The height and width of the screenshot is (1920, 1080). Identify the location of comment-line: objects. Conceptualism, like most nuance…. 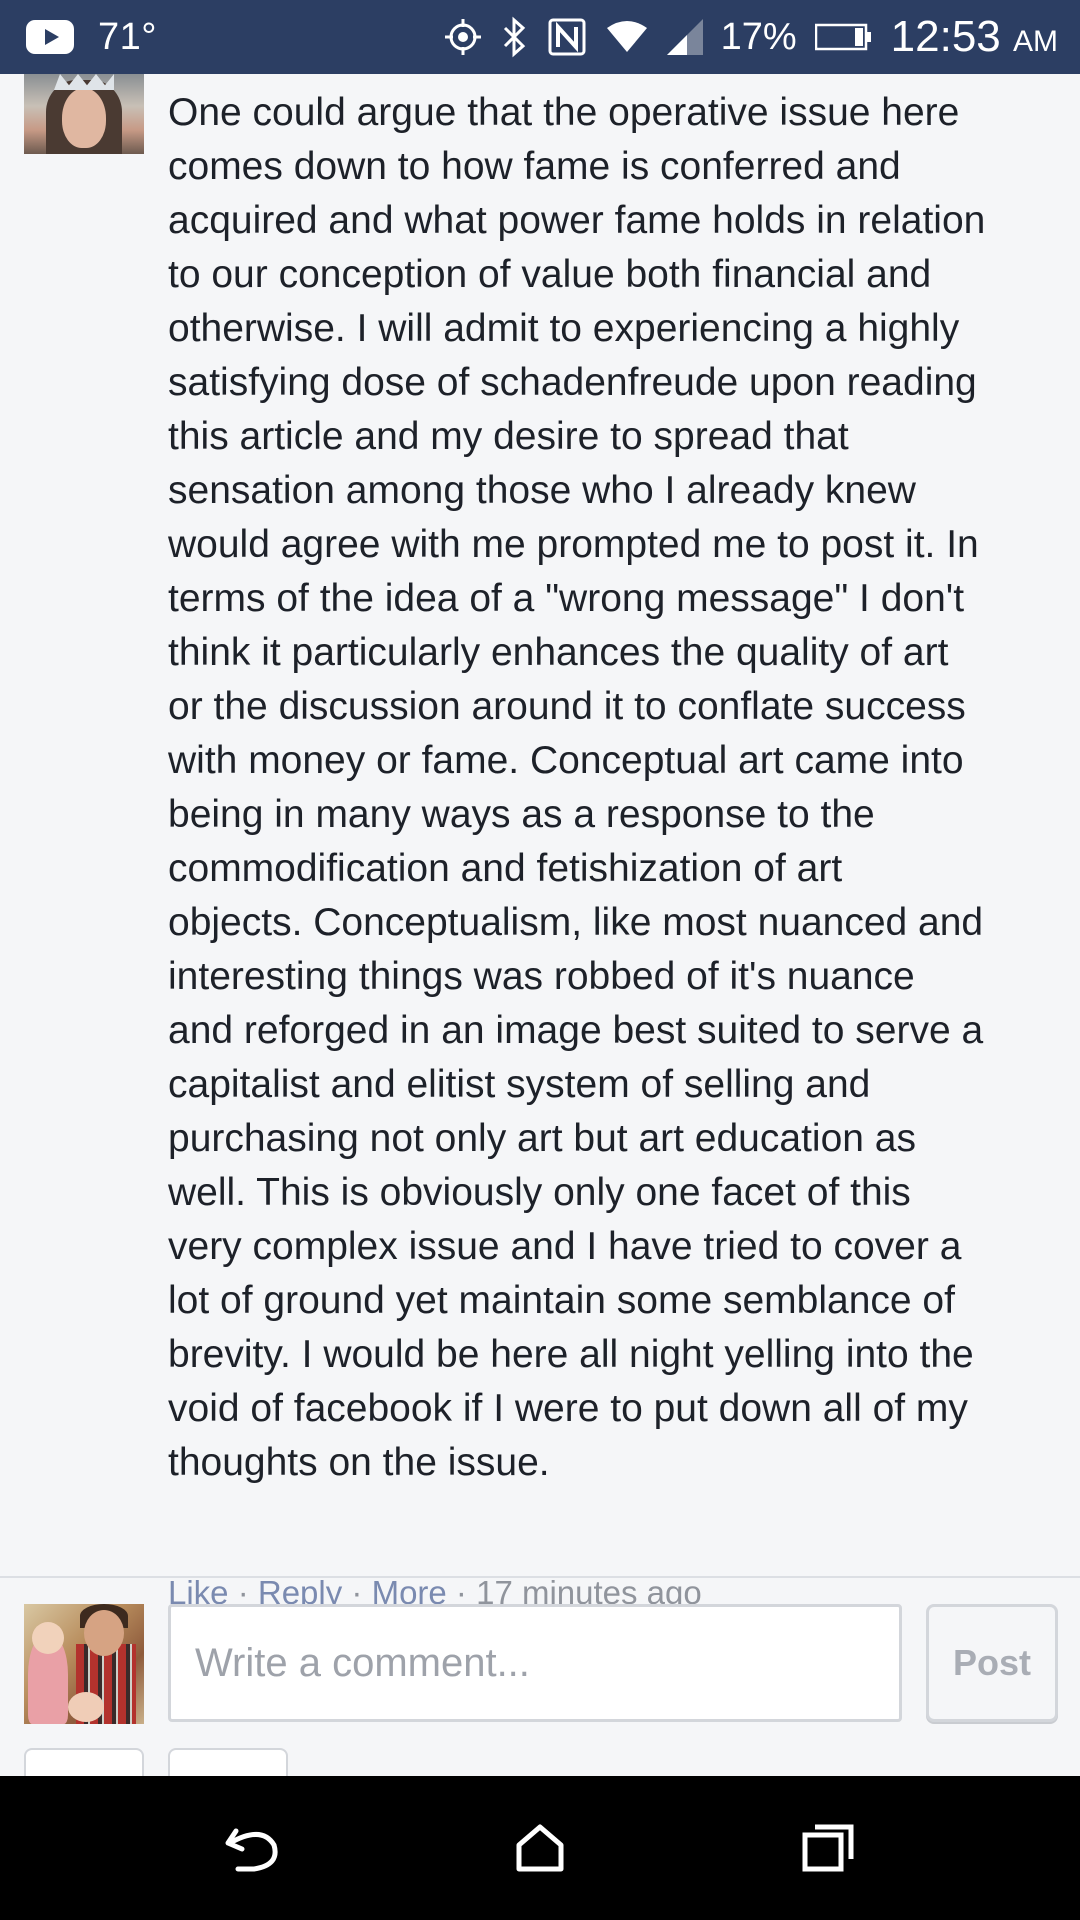
(576, 922).